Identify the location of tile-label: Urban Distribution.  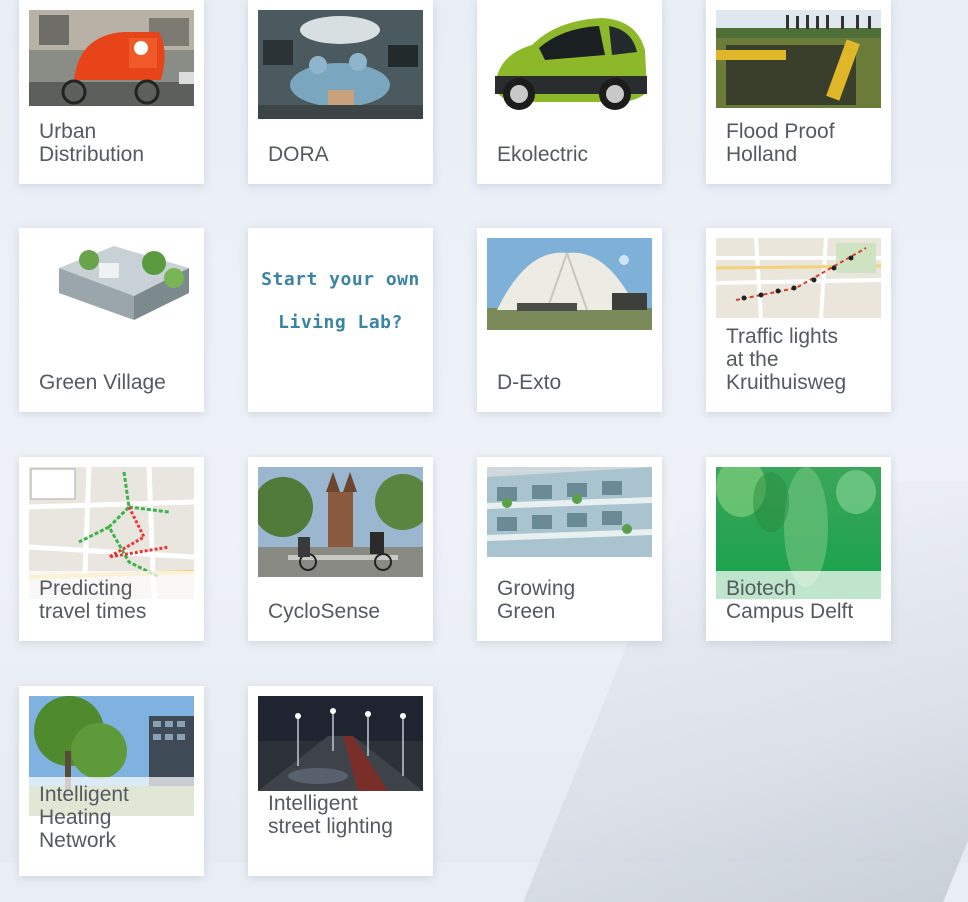
(92, 143).